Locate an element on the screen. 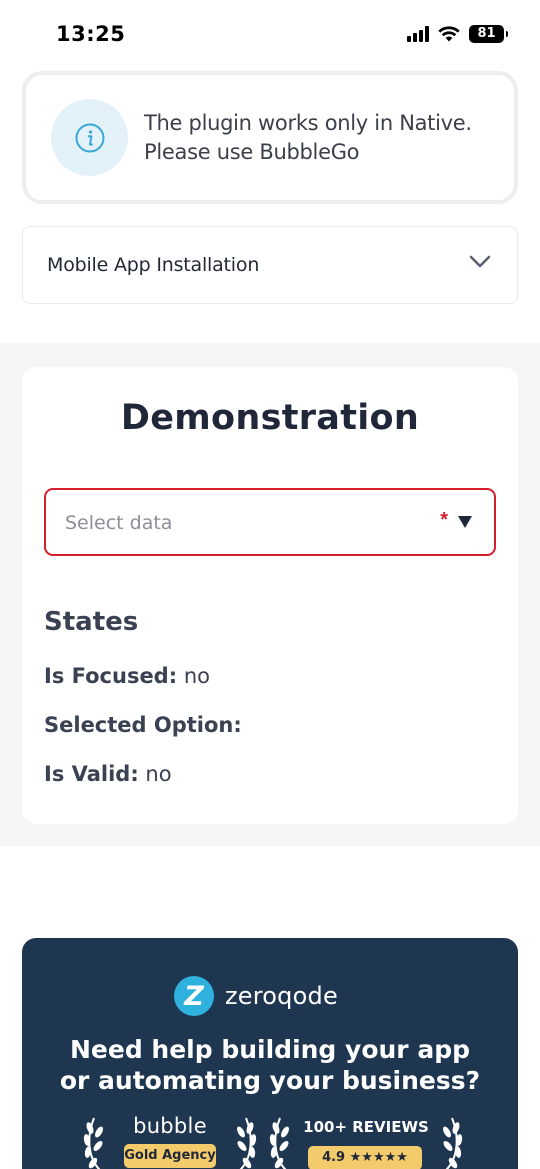 The width and height of the screenshot is (540, 1169). notice-line-2: Please use BubbleGo is located at coordinates (252, 152).